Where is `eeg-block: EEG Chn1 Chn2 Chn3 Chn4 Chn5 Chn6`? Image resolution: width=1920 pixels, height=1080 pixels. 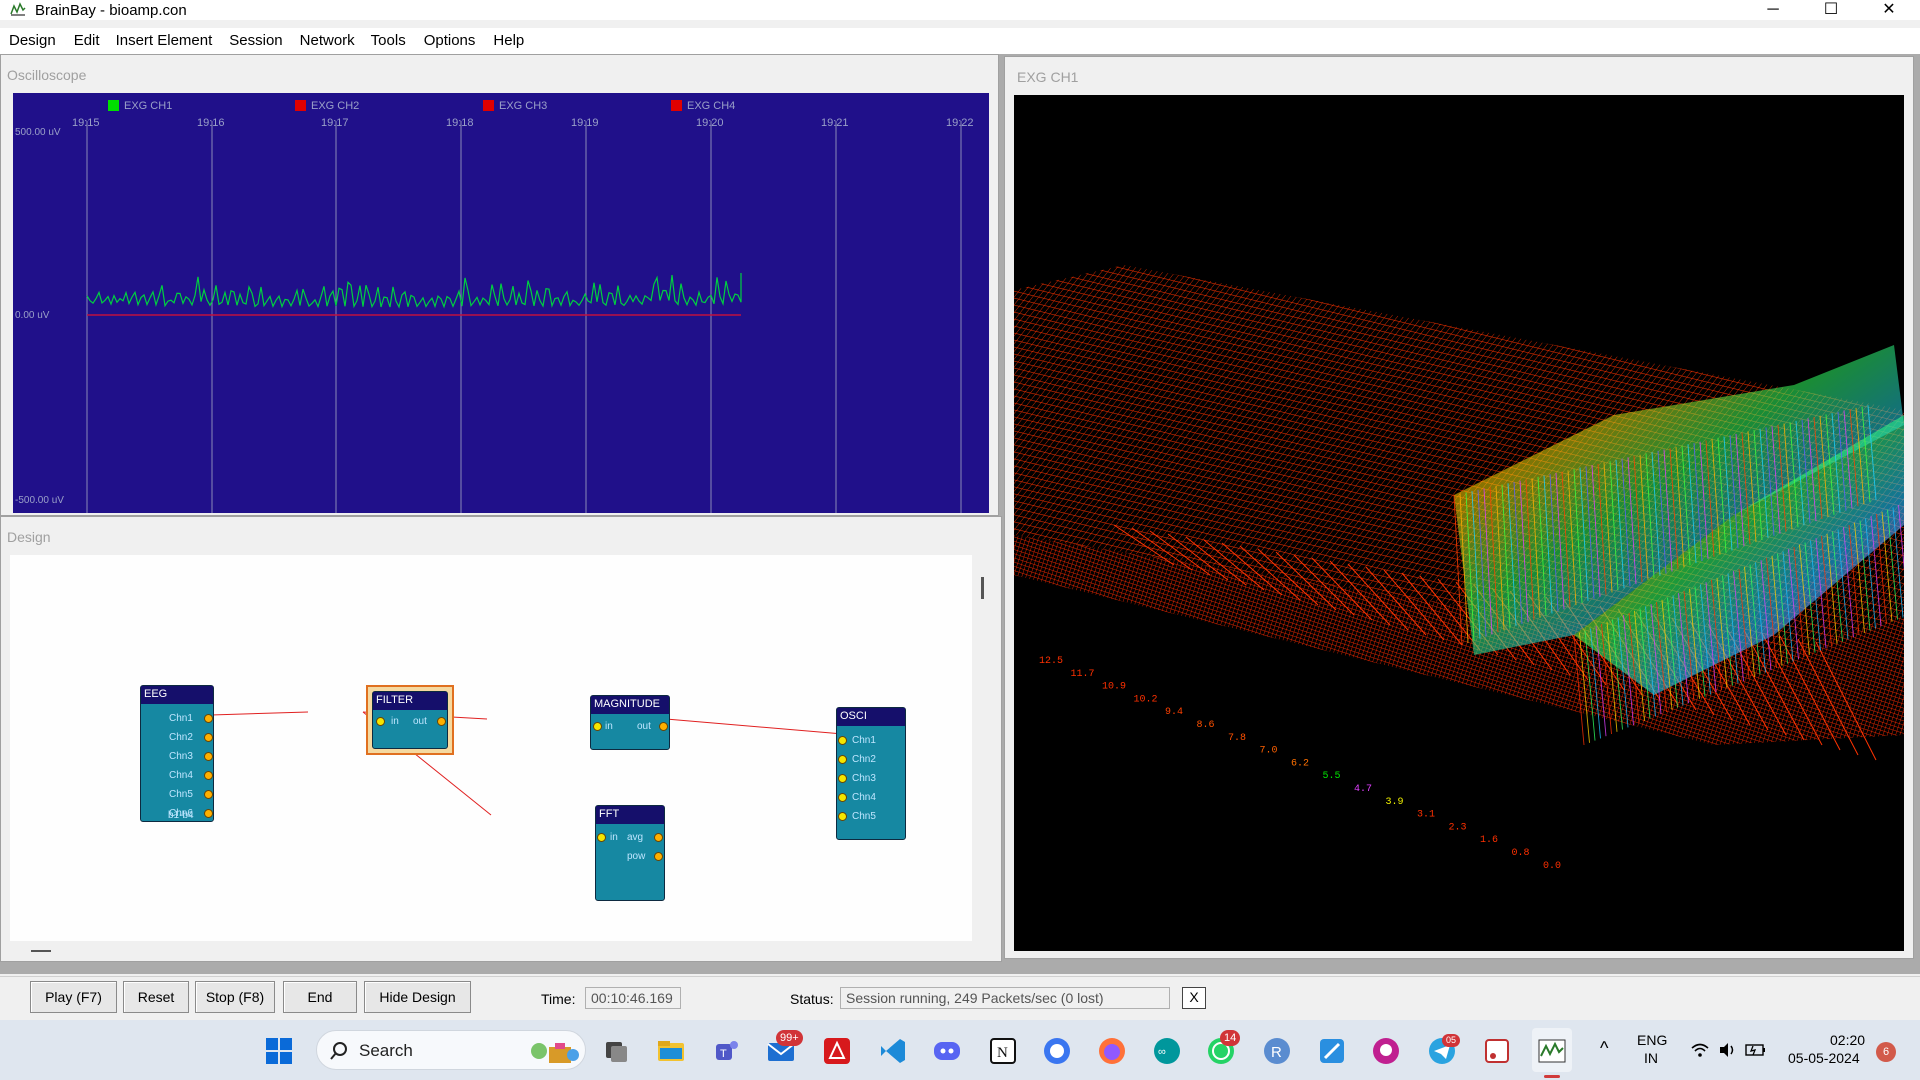
eeg-block: EEG Chn1 Chn2 Chn3 Chn4 Chn5 Chn6 is located at coordinates (177, 753).